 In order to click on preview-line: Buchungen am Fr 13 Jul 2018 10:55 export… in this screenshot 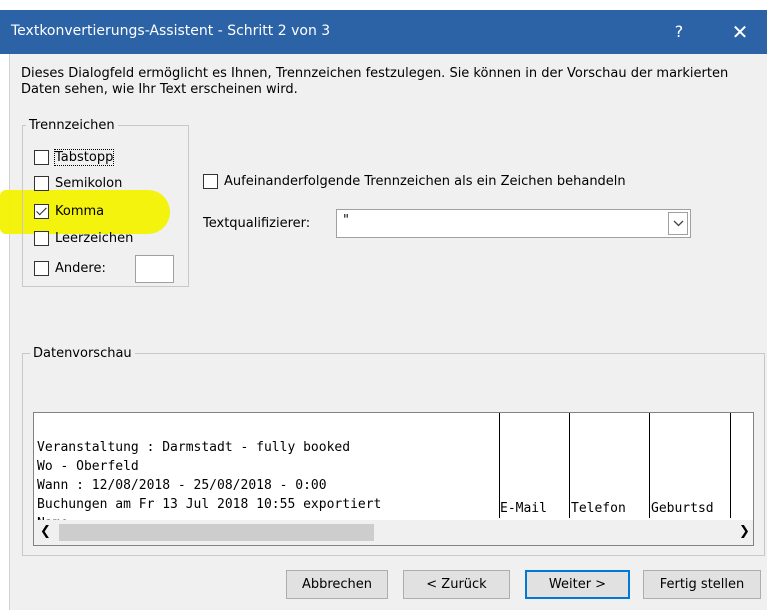, I will do `click(209, 504)`.